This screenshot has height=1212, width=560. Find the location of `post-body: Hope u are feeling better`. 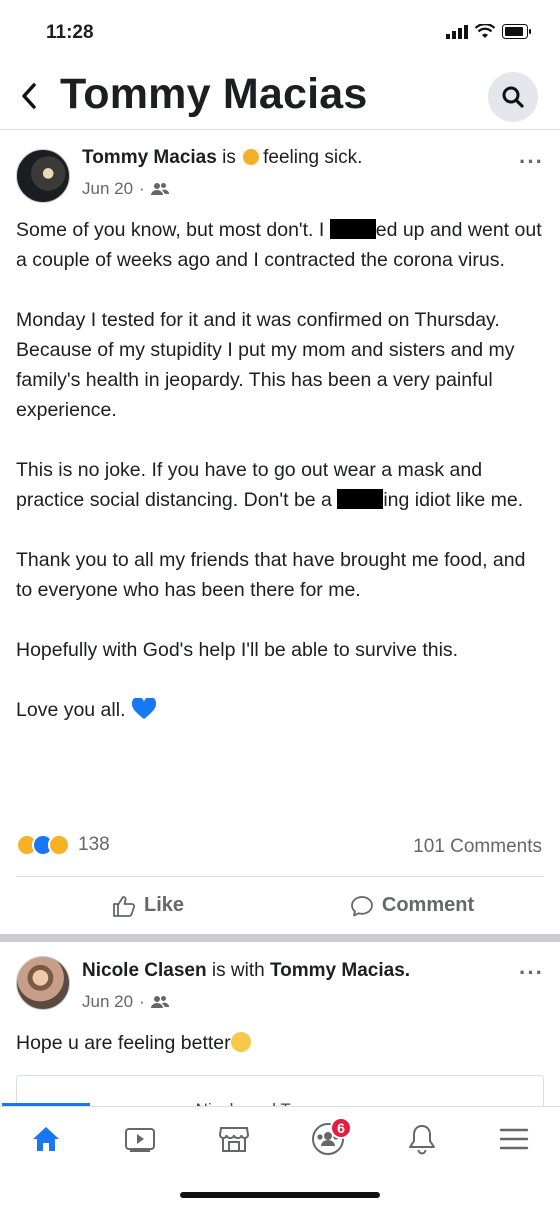

post-body: Hope u are feeling better is located at coordinates (133, 1043).